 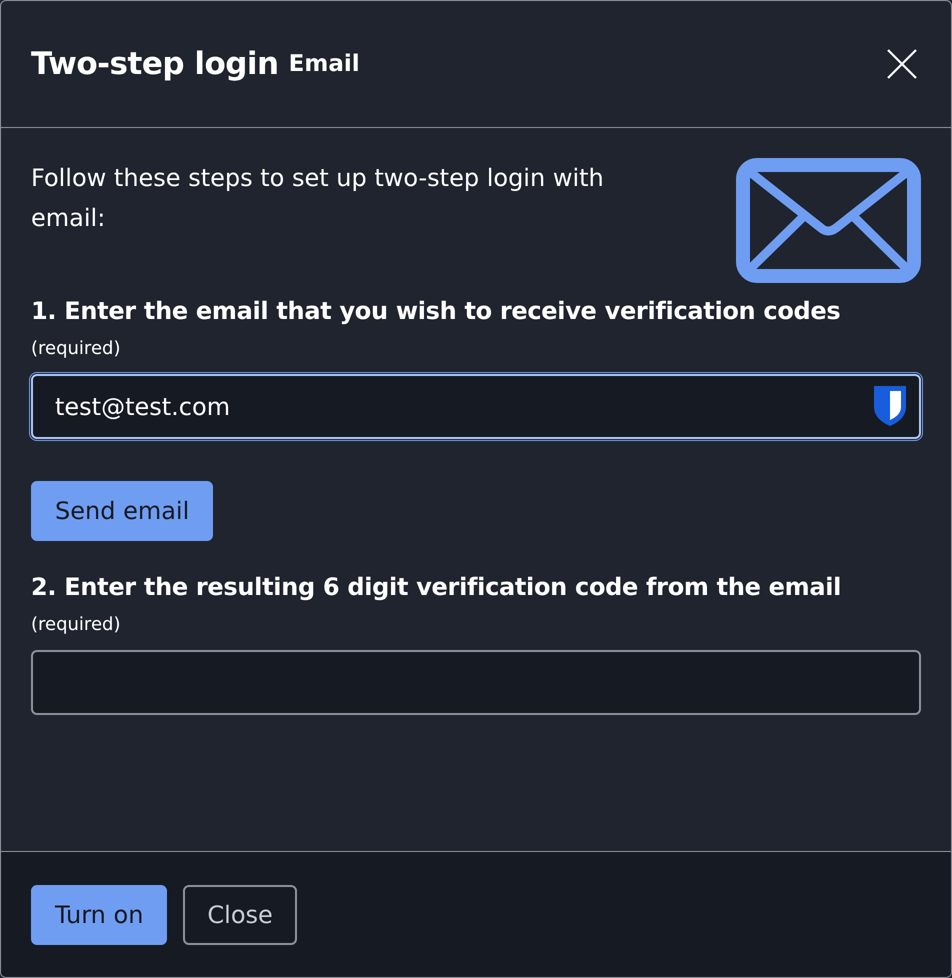 What do you see at coordinates (890, 406) in the screenshot?
I see `shield-icon` at bounding box center [890, 406].